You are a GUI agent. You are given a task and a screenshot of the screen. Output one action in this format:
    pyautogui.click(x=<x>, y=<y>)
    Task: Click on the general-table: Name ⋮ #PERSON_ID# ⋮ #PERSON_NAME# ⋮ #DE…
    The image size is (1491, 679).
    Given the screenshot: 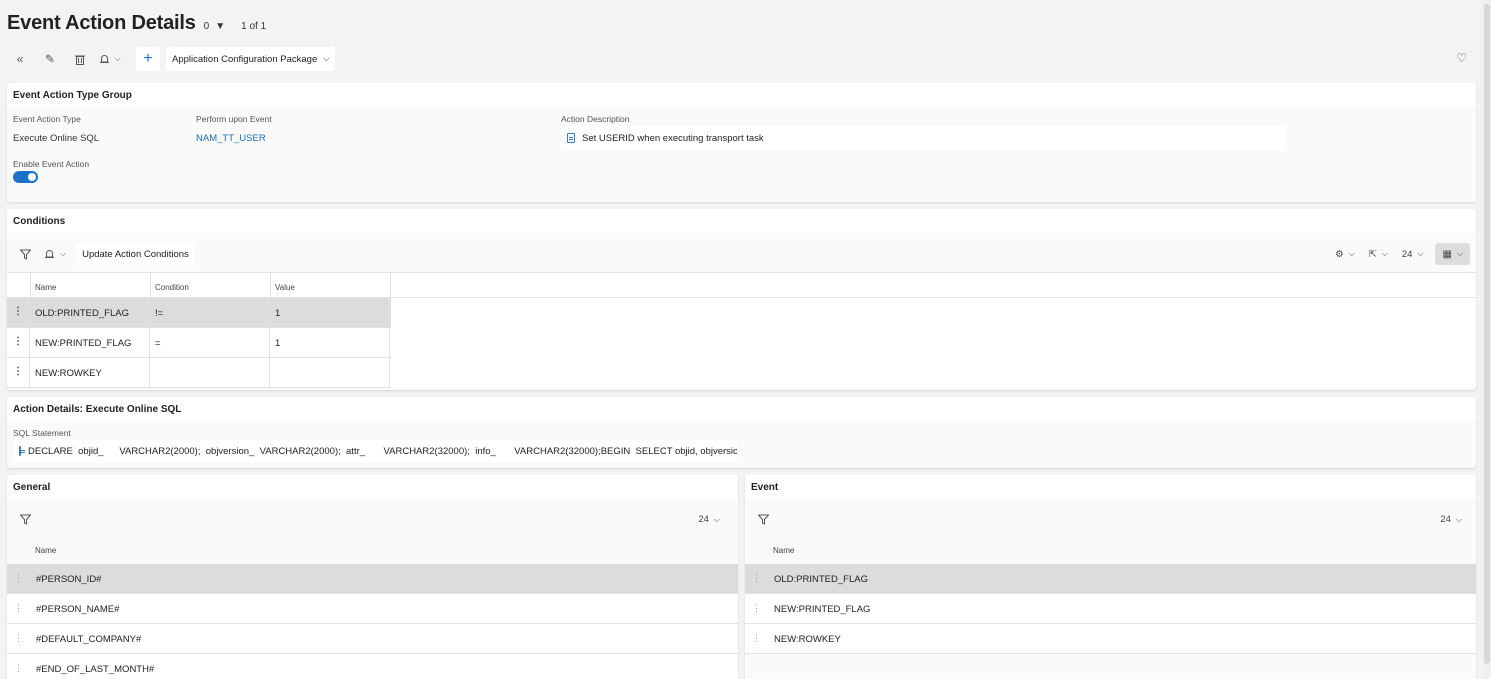 What is the action you would take?
    pyautogui.click(x=372, y=608)
    